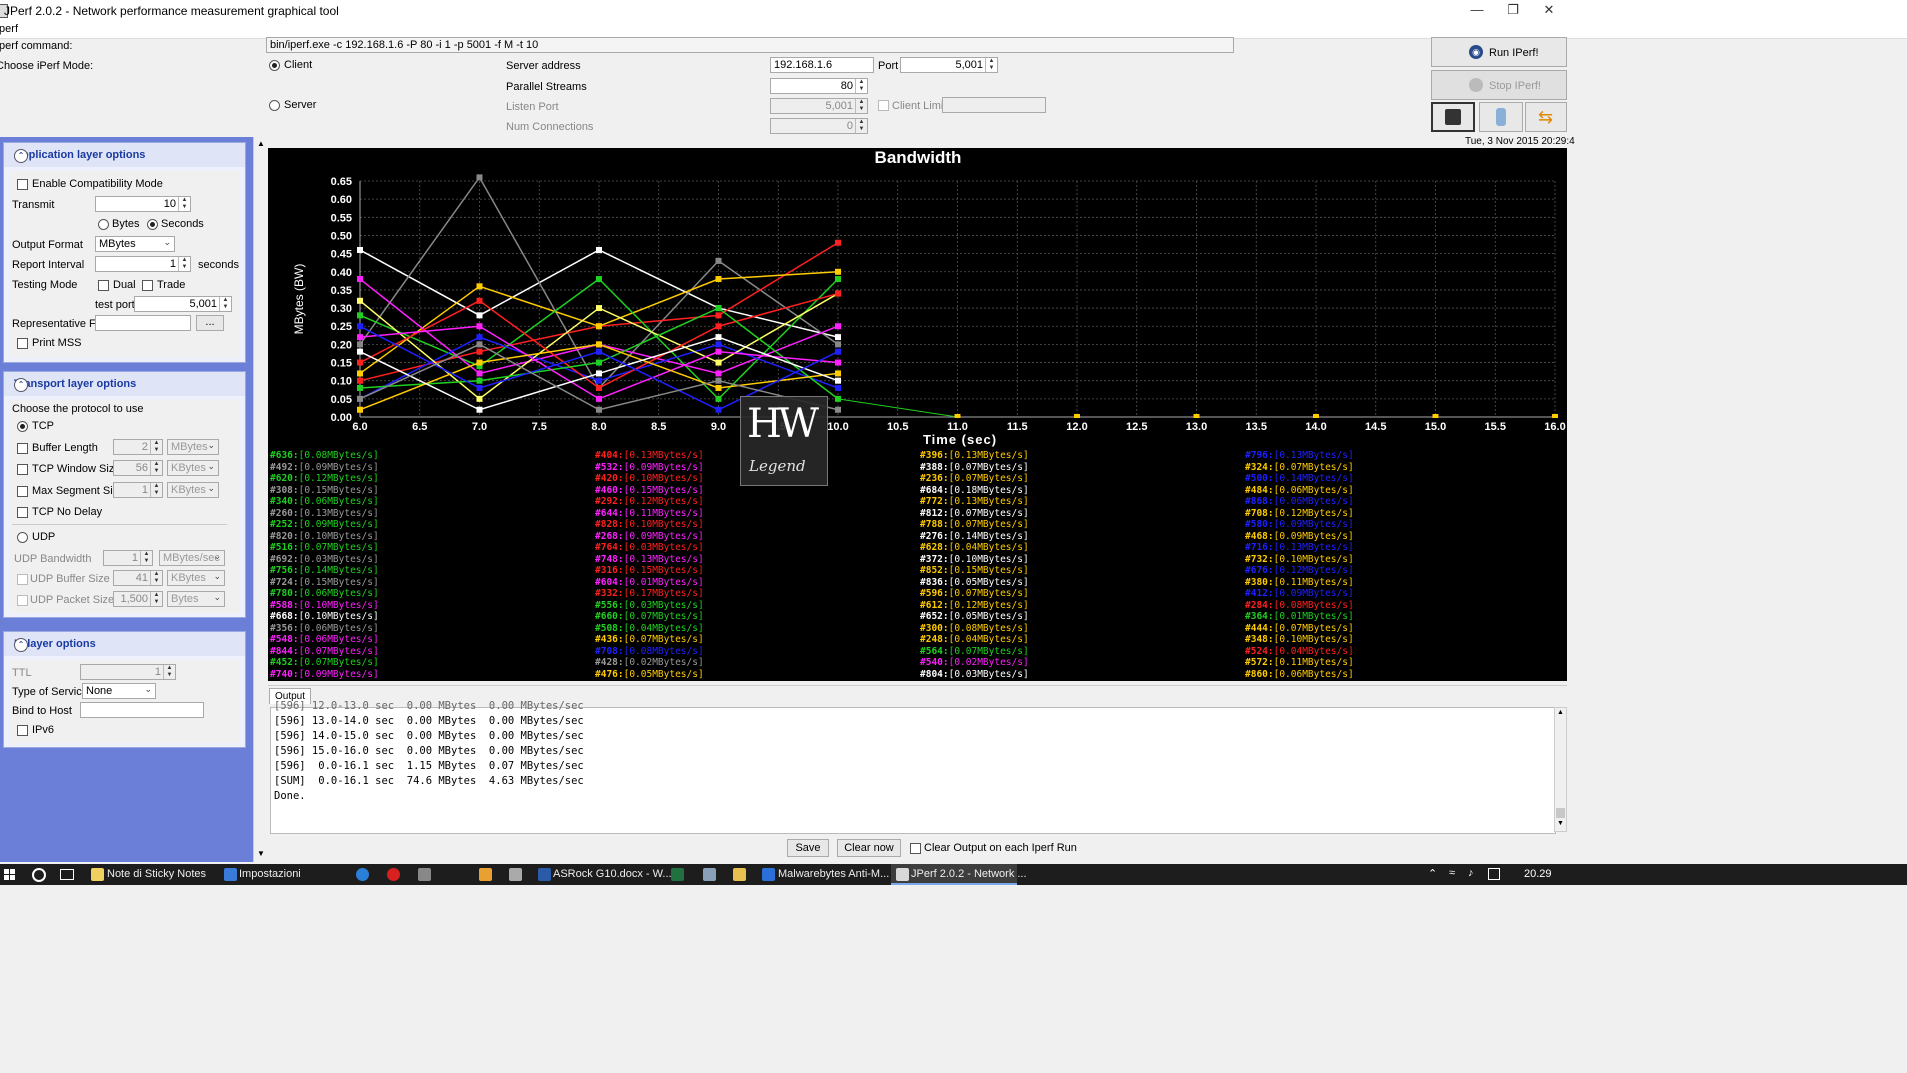  What do you see at coordinates (124, 644) in the screenshot?
I see `ip-layer-header: IP layer options ⌃` at bounding box center [124, 644].